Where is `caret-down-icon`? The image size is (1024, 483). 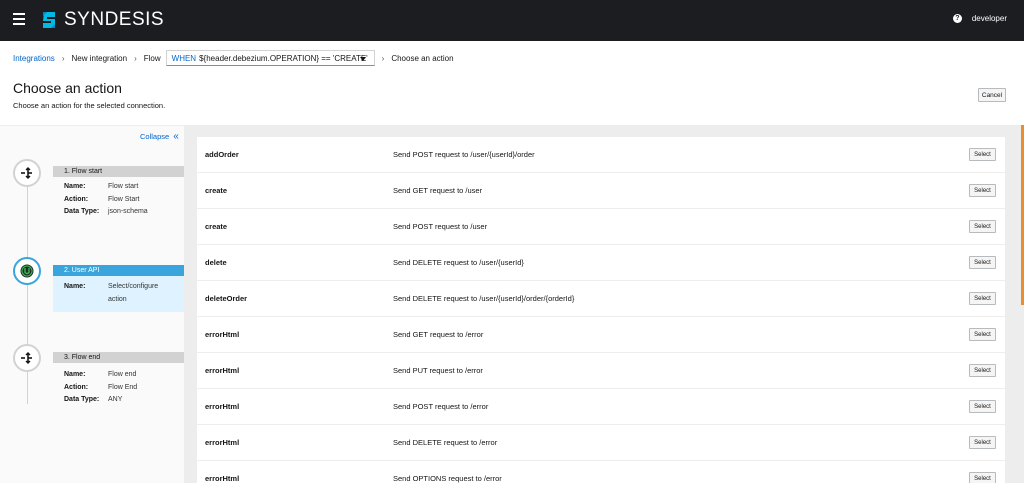 caret-down-icon is located at coordinates (362, 59).